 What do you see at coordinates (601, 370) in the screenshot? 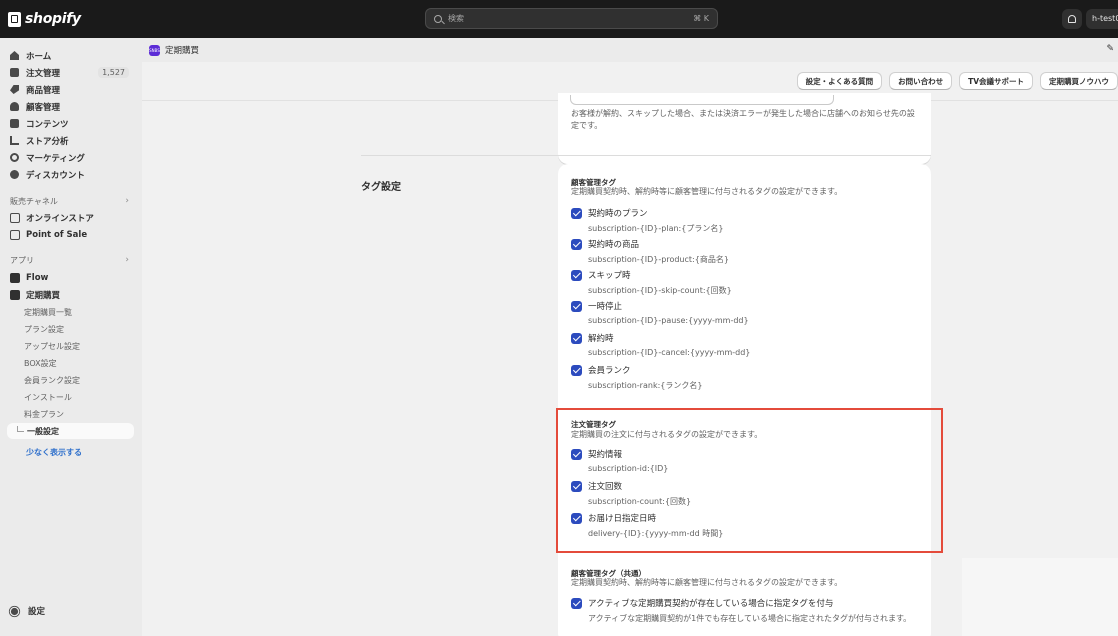
I see `checkbox-member-rank: 会員ランク` at bounding box center [601, 370].